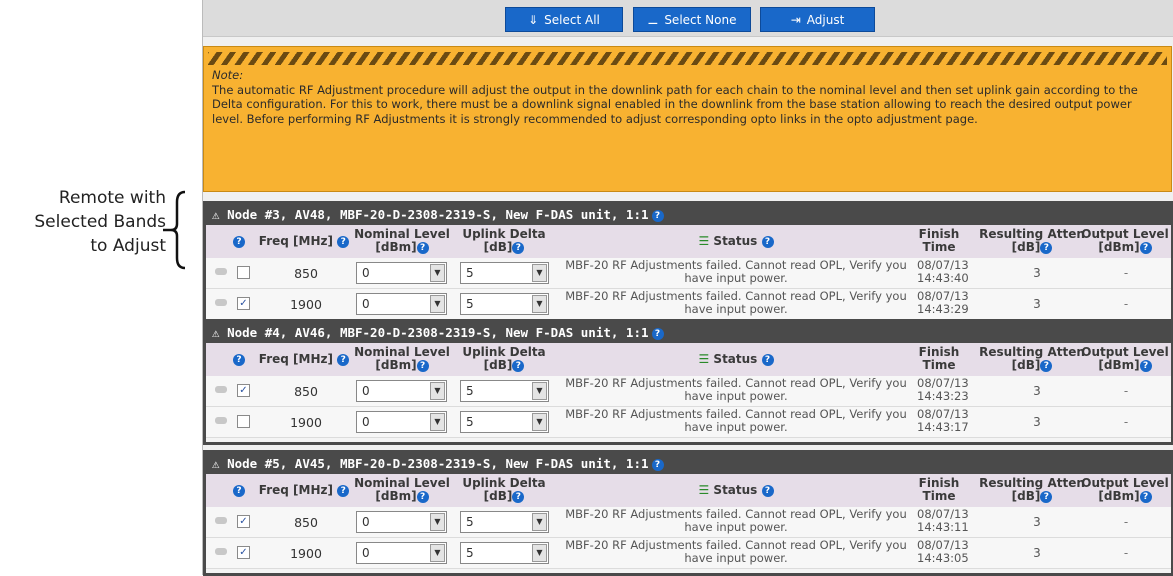  Describe the element at coordinates (572, 20) in the screenshot. I see `select-all-label: Select All` at that location.